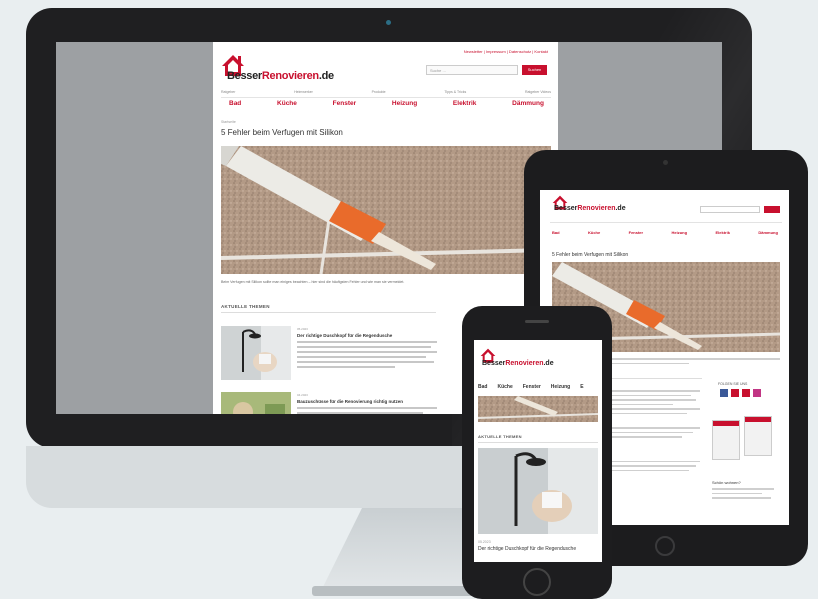 The width and height of the screenshot is (818, 599). Describe the element at coordinates (235, 103) in the screenshot. I see `nav-item-bad: Bad` at that location.